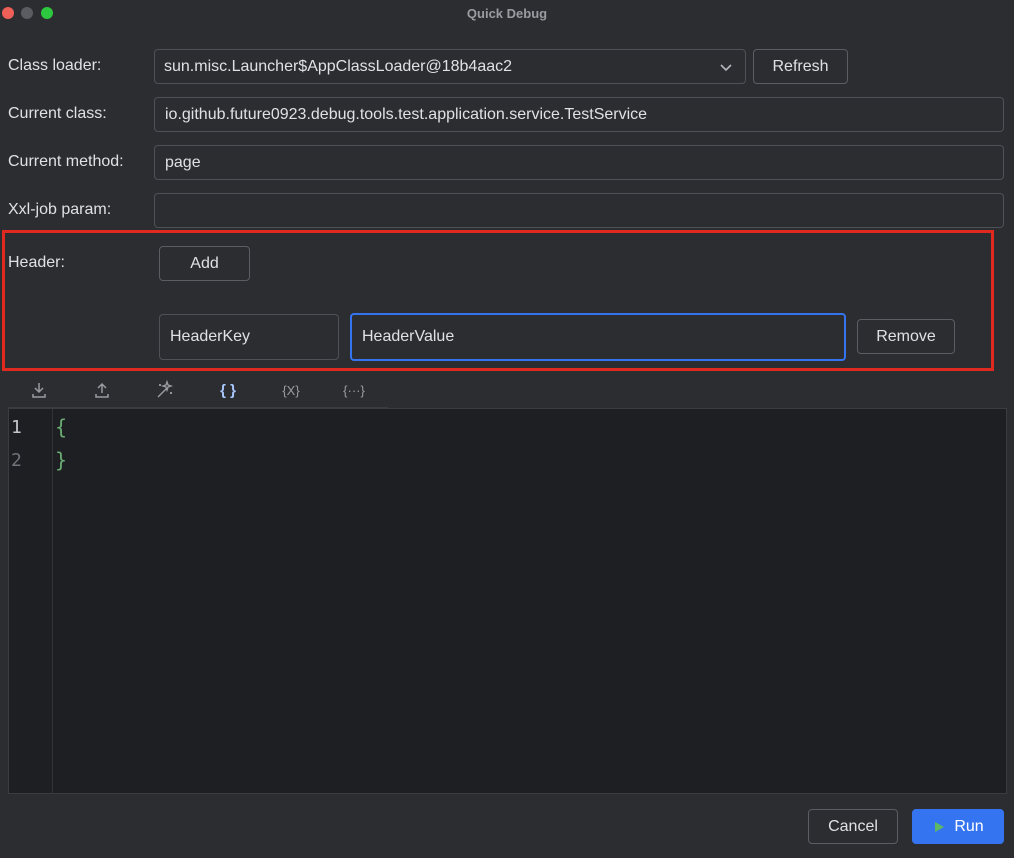 This screenshot has width=1014, height=858. I want to click on header-label: Header:, so click(36, 262).